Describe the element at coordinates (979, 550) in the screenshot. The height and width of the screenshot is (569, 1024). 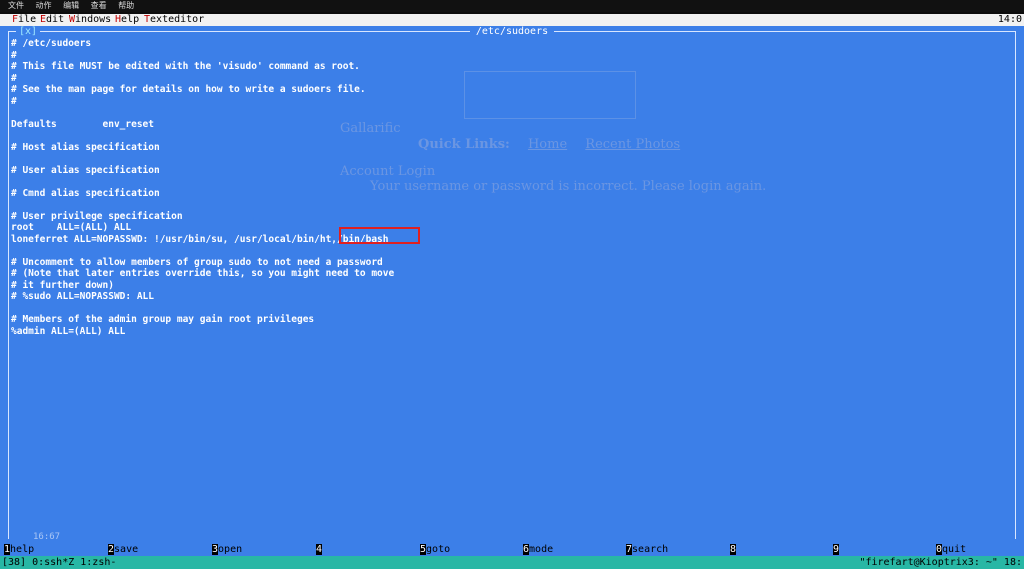
I see `fkey-quit: 0quit` at that location.